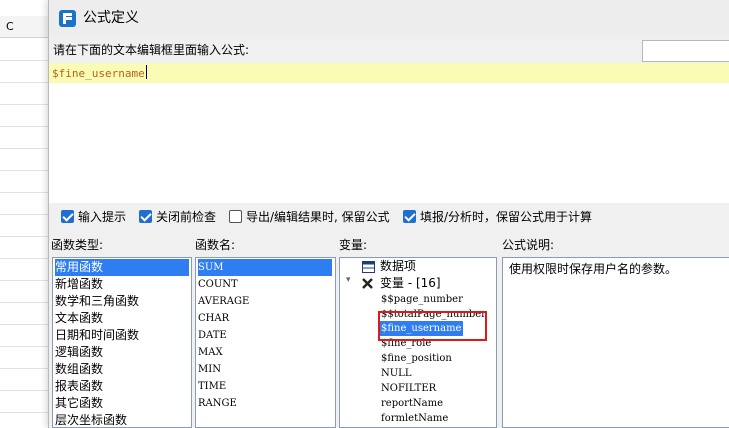 The image size is (729, 428). What do you see at coordinates (318, 217) in the screenshot?
I see `option-label: 导出/编辑结果时, 保留公式` at bounding box center [318, 217].